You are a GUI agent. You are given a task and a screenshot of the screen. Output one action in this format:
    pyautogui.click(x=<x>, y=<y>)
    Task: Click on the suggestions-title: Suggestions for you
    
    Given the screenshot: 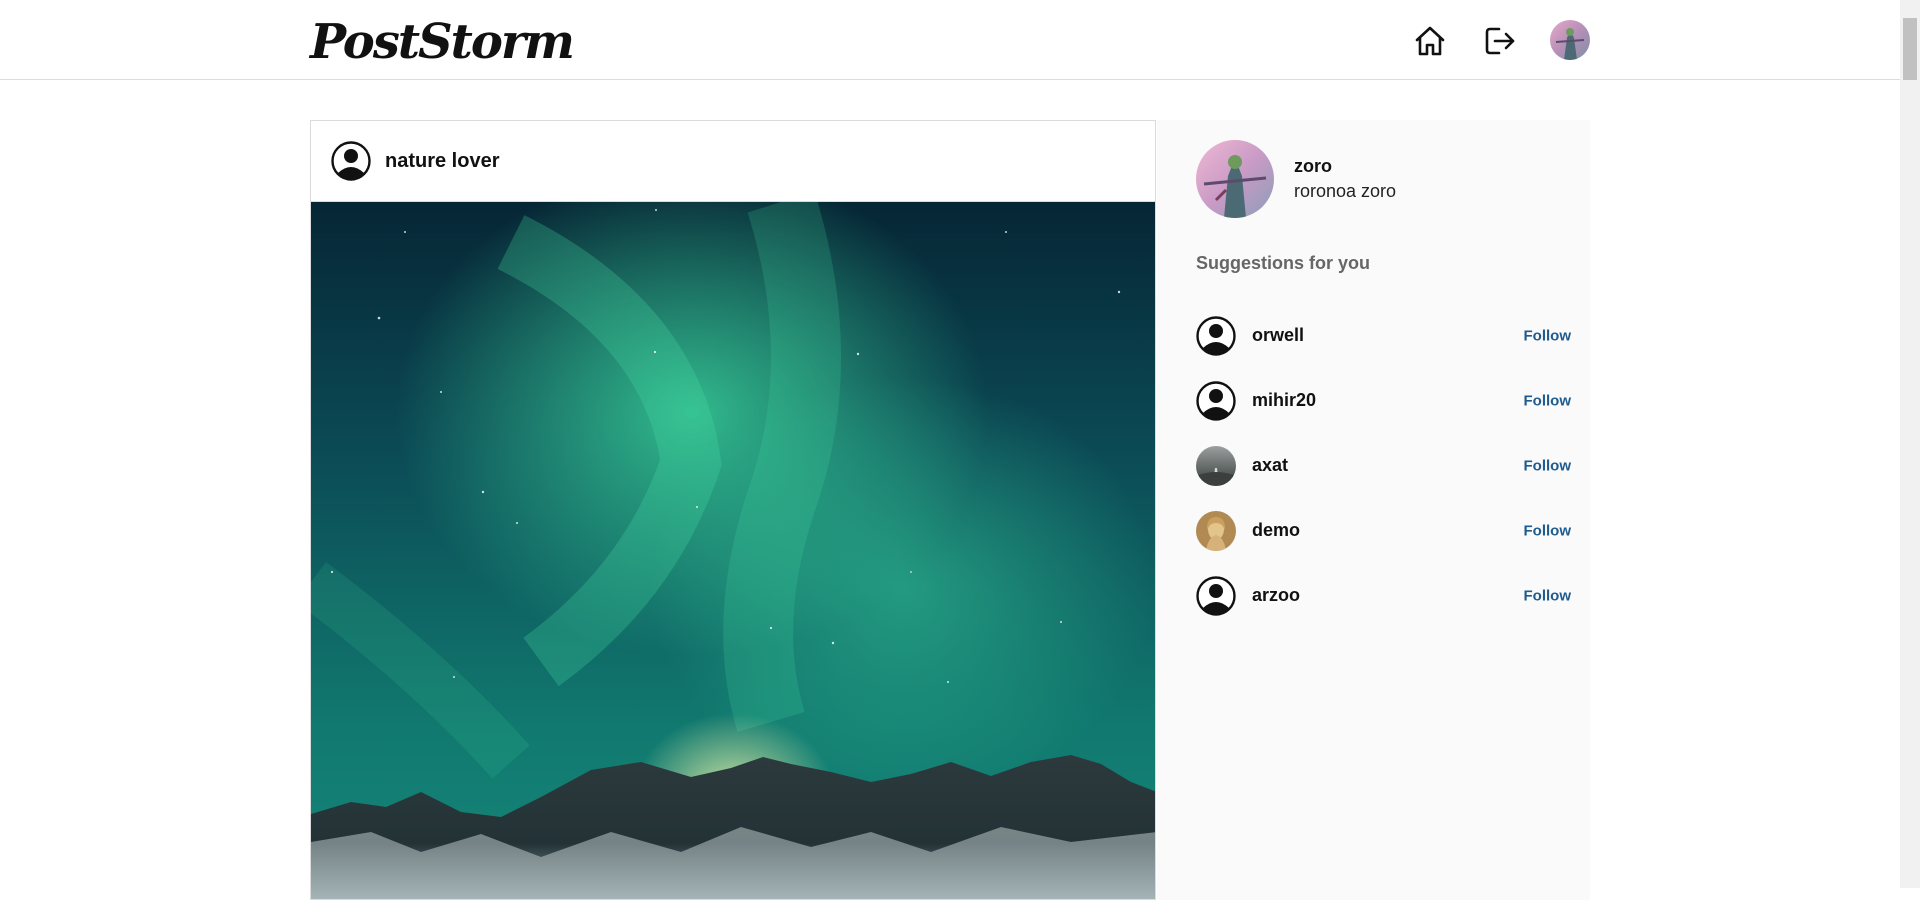 What is the action you would take?
    pyautogui.click(x=1283, y=263)
    